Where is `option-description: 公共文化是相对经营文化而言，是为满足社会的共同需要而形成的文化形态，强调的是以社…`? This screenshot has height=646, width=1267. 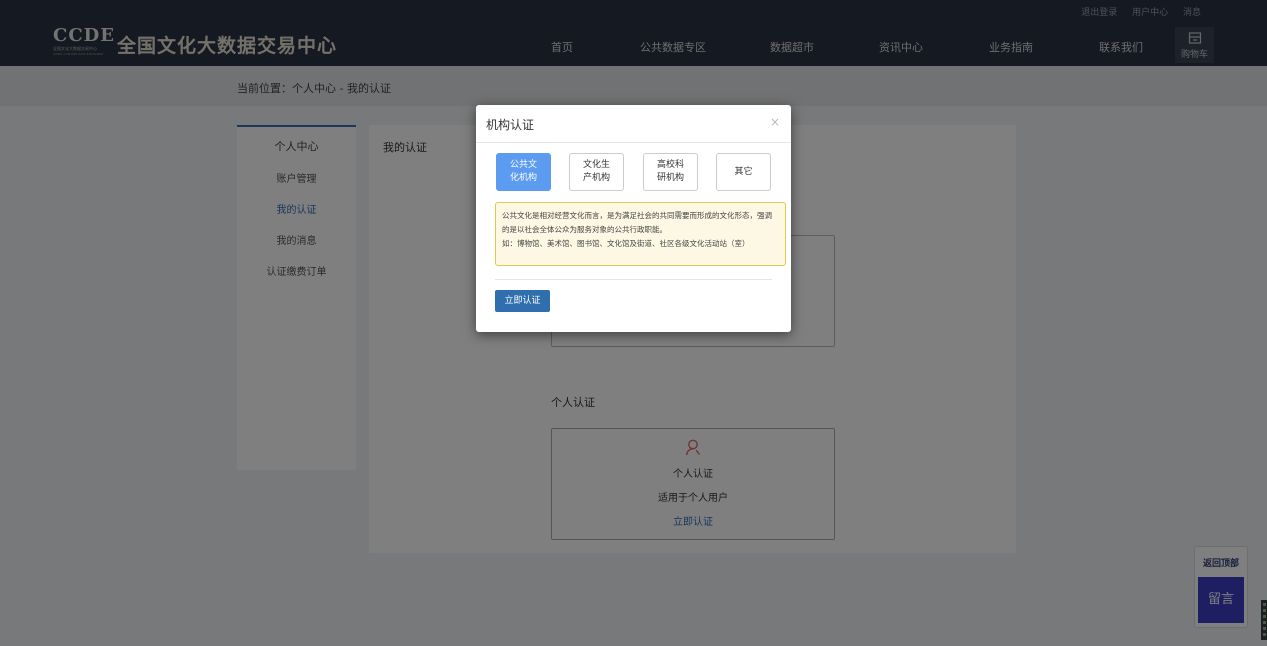
option-description: 公共文化是相对经营文化而言，是为满足社会的共同需要而形成的文化形态，强调的是以社… is located at coordinates (640, 234).